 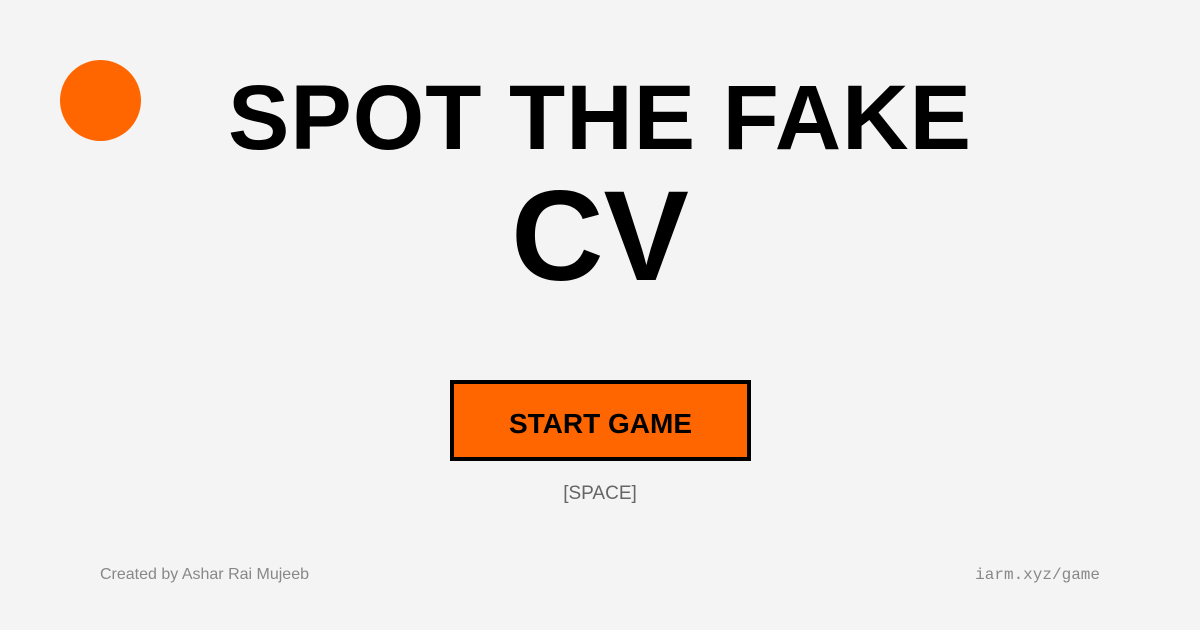 What do you see at coordinates (600, 493) in the screenshot?
I see `space-key-hint: [SPACE]` at bounding box center [600, 493].